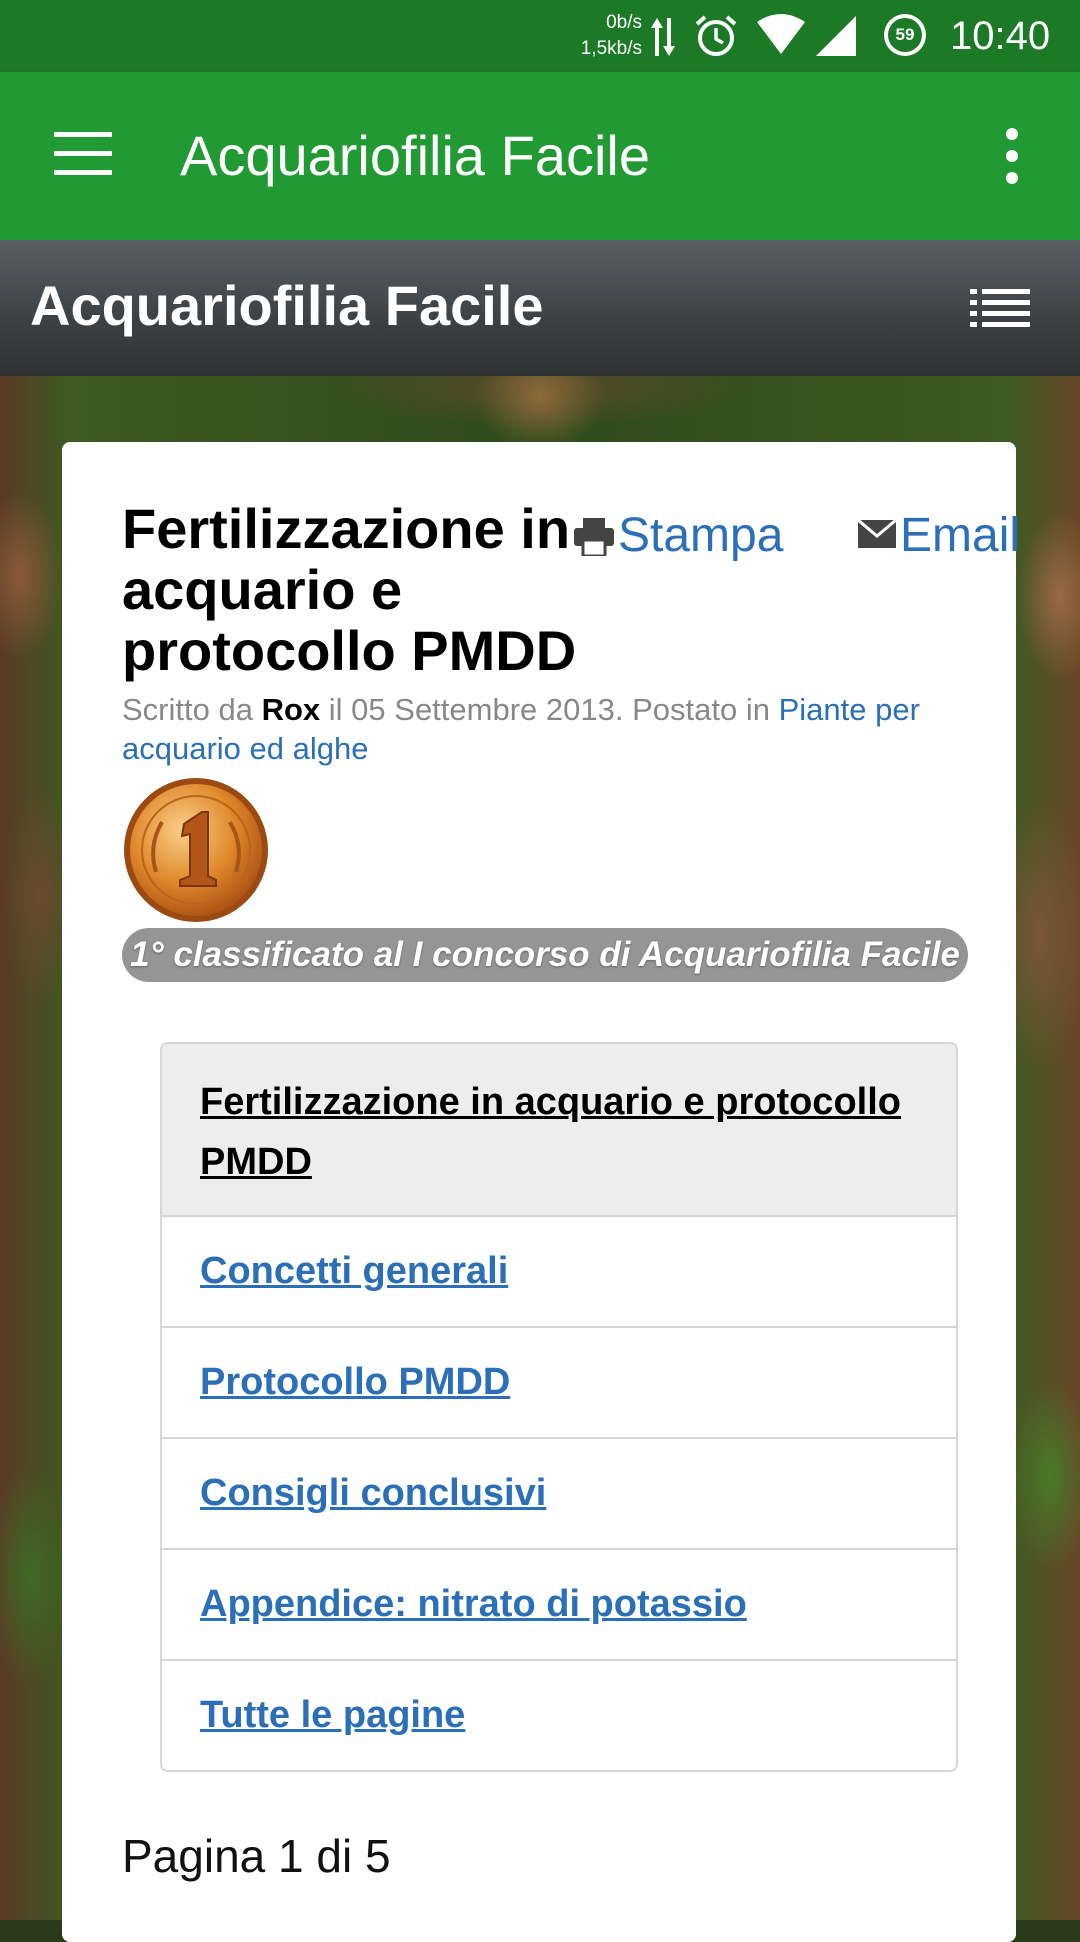 This screenshot has width=1080, height=1942. What do you see at coordinates (559, 1272) in the screenshot?
I see `toc-item-concetti-generali: Concetti generali` at bounding box center [559, 1272].